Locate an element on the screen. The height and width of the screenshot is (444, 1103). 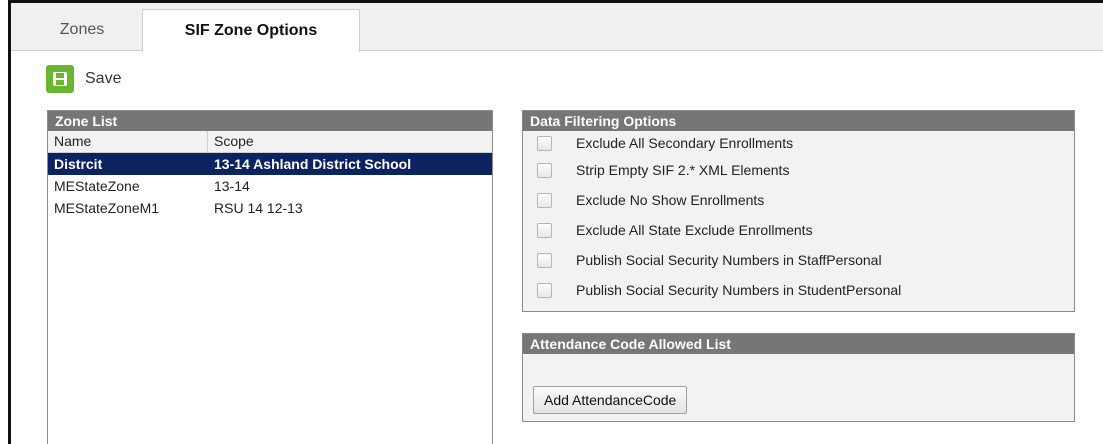
zone-list-title: Zone List is located at coordinates (270, 121).